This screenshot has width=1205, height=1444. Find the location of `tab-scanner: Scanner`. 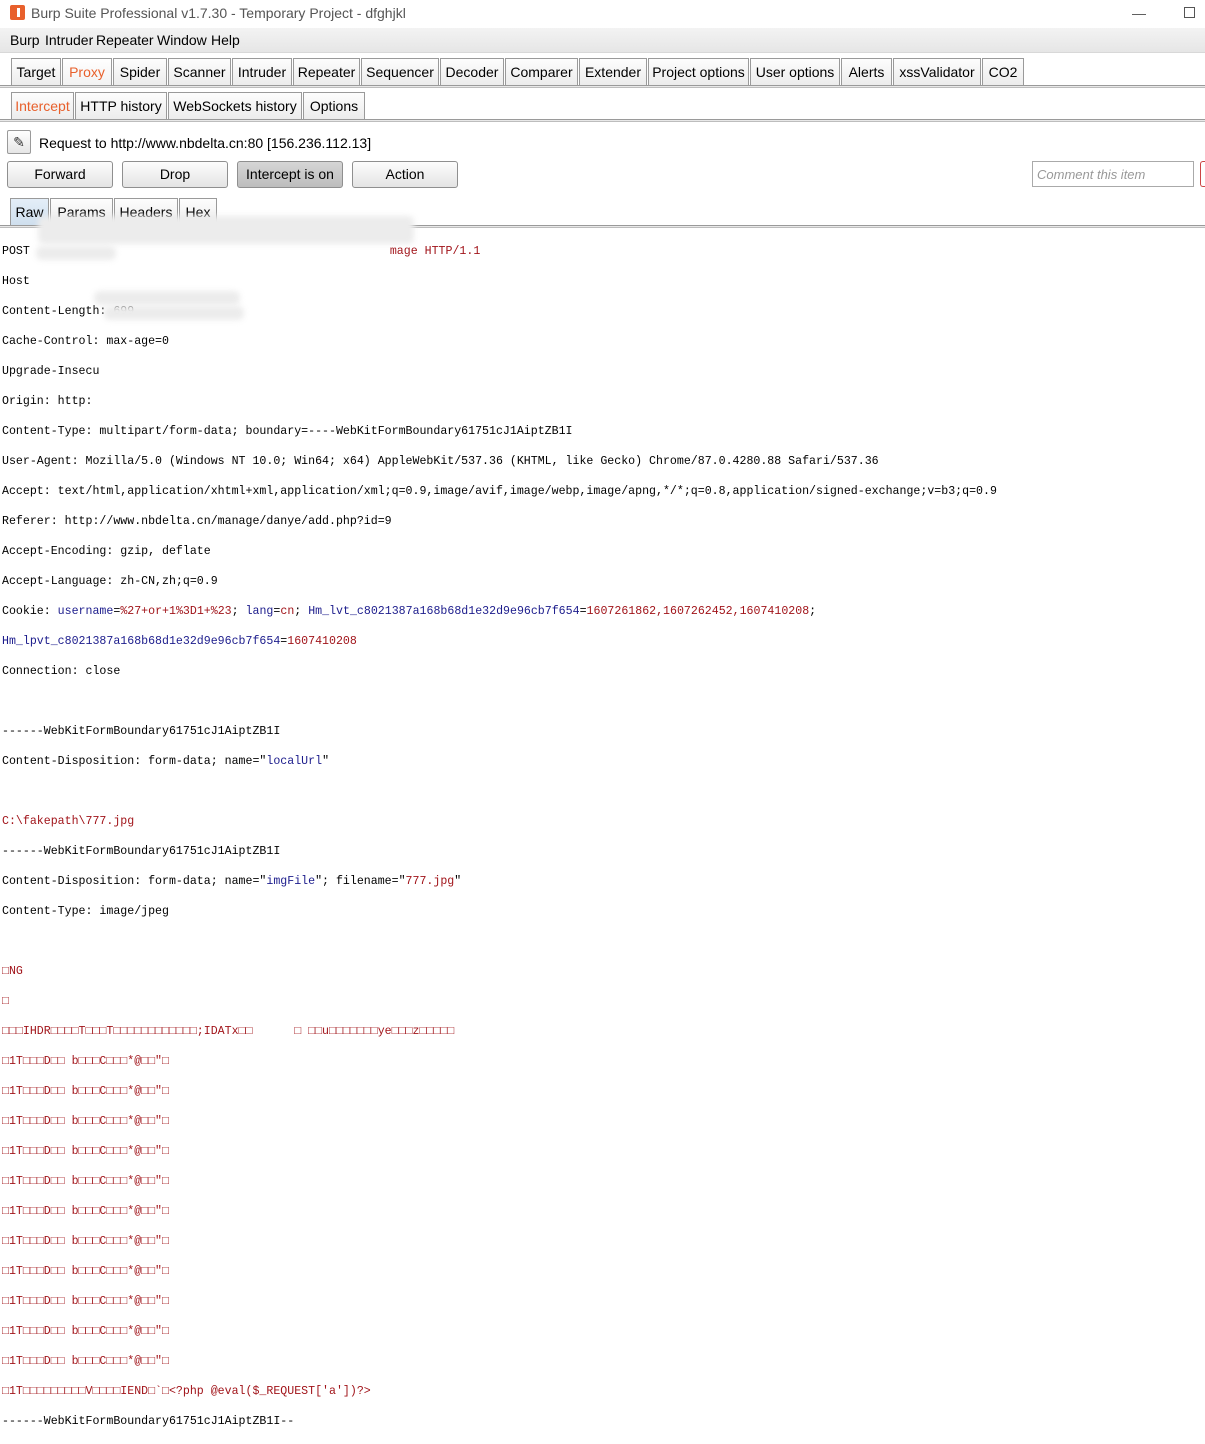

tab-scanner: Scanner is located at coordinates (199, 71).